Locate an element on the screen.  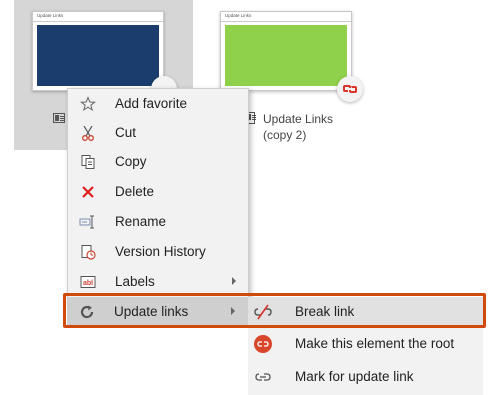
menu-item-add-favorite: Add favorite is located at coordinates (158, 104).